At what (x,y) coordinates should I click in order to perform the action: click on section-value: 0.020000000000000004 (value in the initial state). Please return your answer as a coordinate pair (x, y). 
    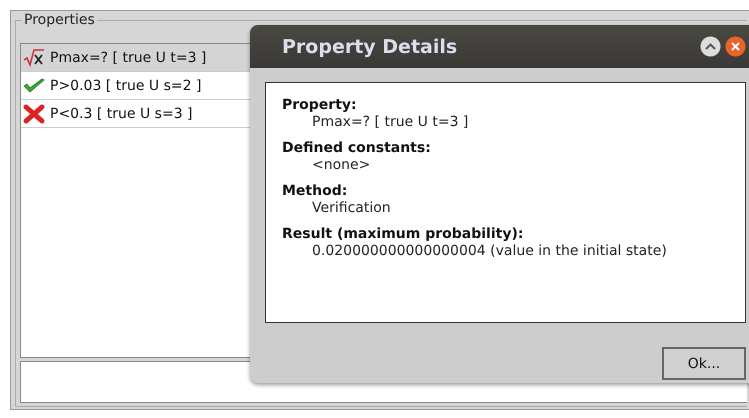
    Looking at the image, I should click on (489, 251).